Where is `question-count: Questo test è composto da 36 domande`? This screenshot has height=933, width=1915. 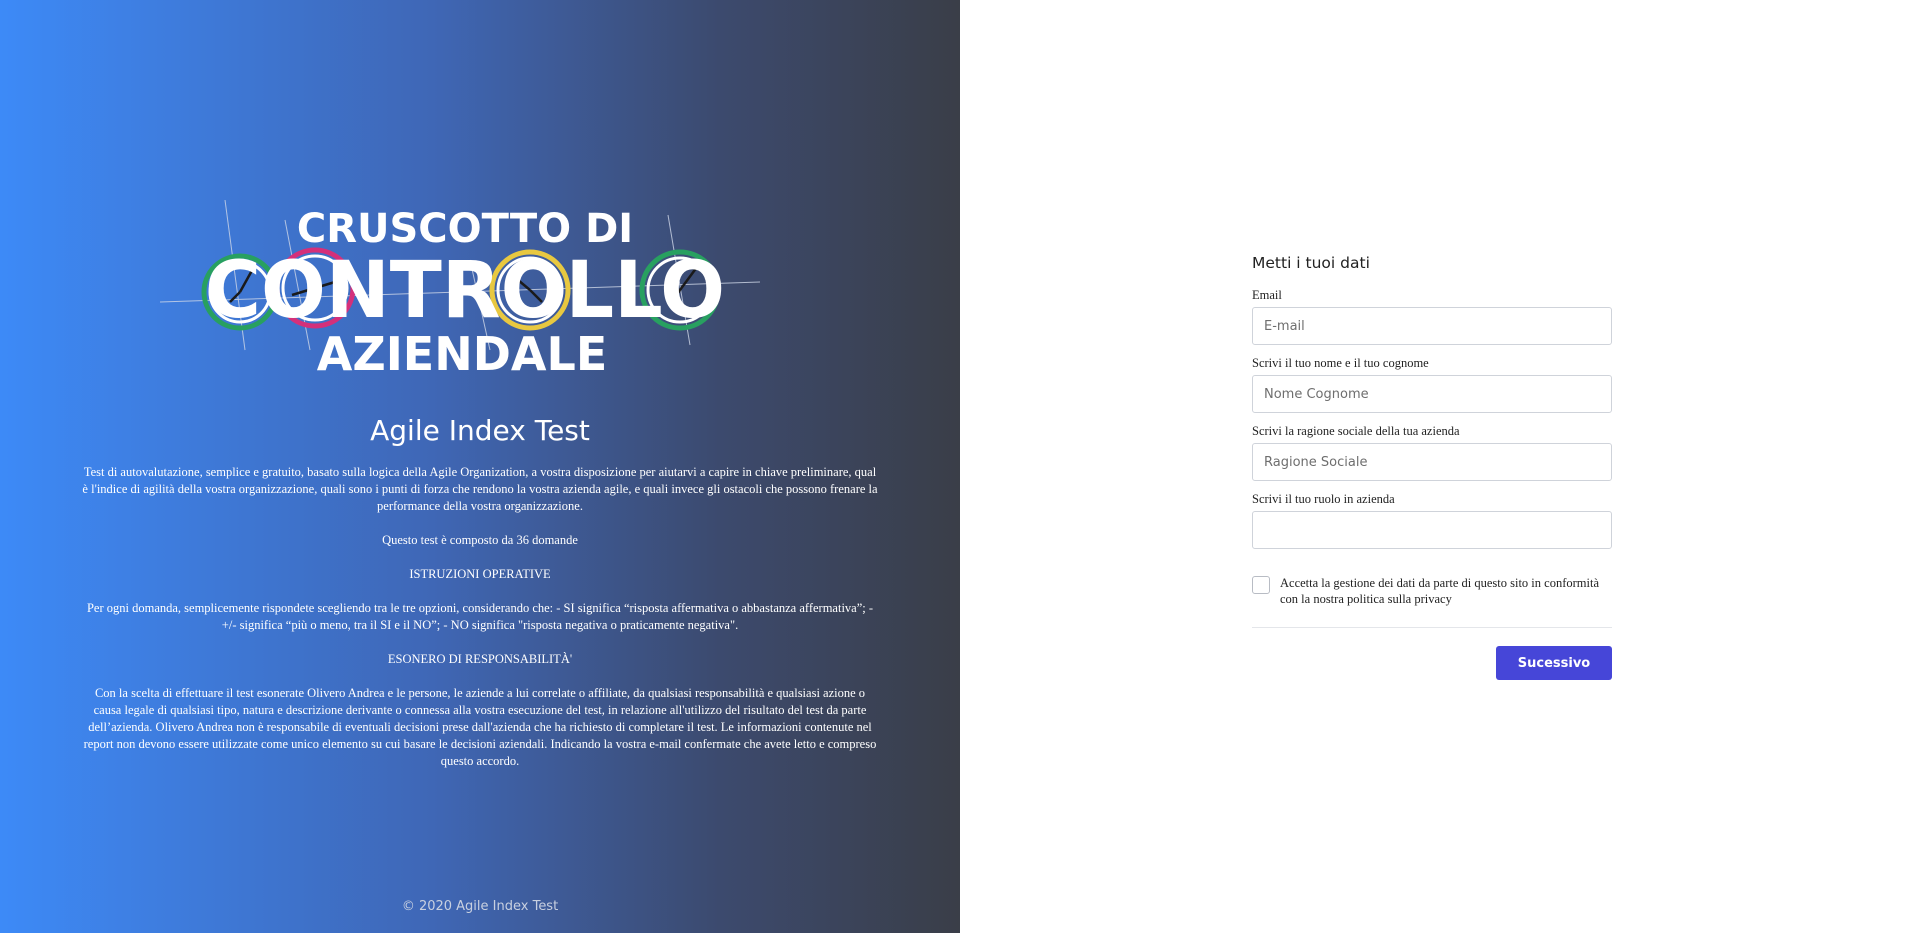 question-count: Questo test è composto da 36 domande is located at coordinates (480, 540).